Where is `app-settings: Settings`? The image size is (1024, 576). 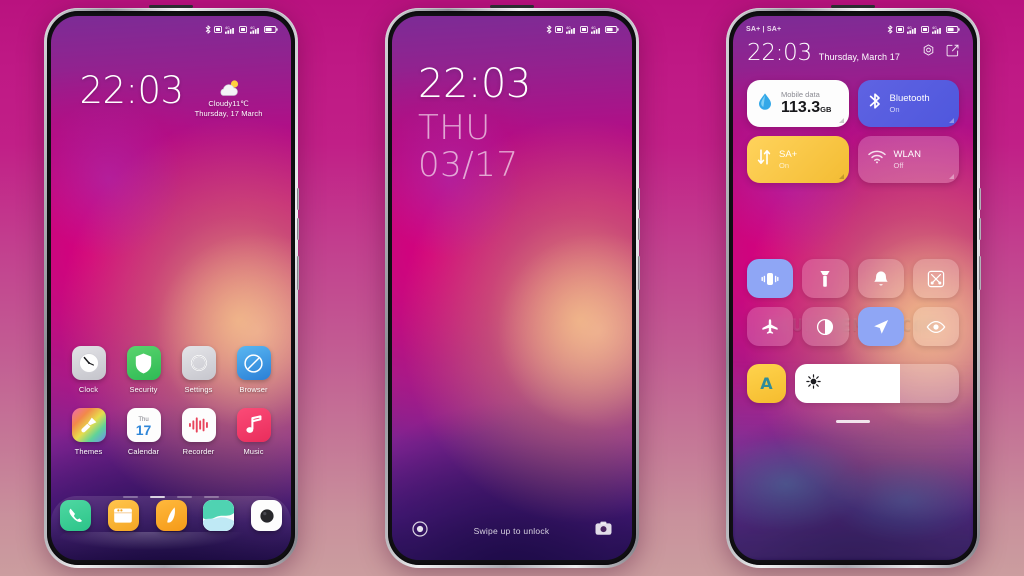
app-settings: Settings is located at coordinates (198, 370).